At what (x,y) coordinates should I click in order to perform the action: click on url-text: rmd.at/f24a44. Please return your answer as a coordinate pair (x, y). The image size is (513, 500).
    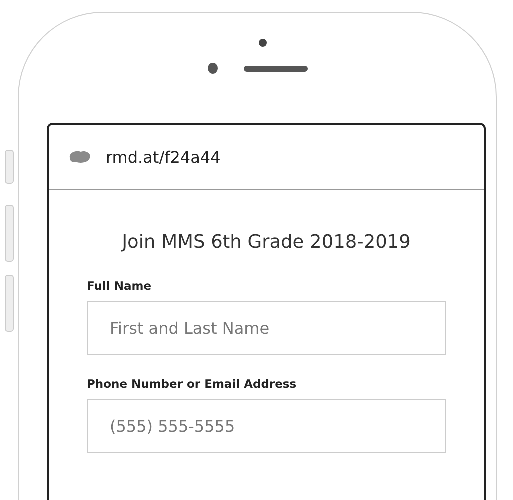
    Looking at the image, I should click on (163, 157).